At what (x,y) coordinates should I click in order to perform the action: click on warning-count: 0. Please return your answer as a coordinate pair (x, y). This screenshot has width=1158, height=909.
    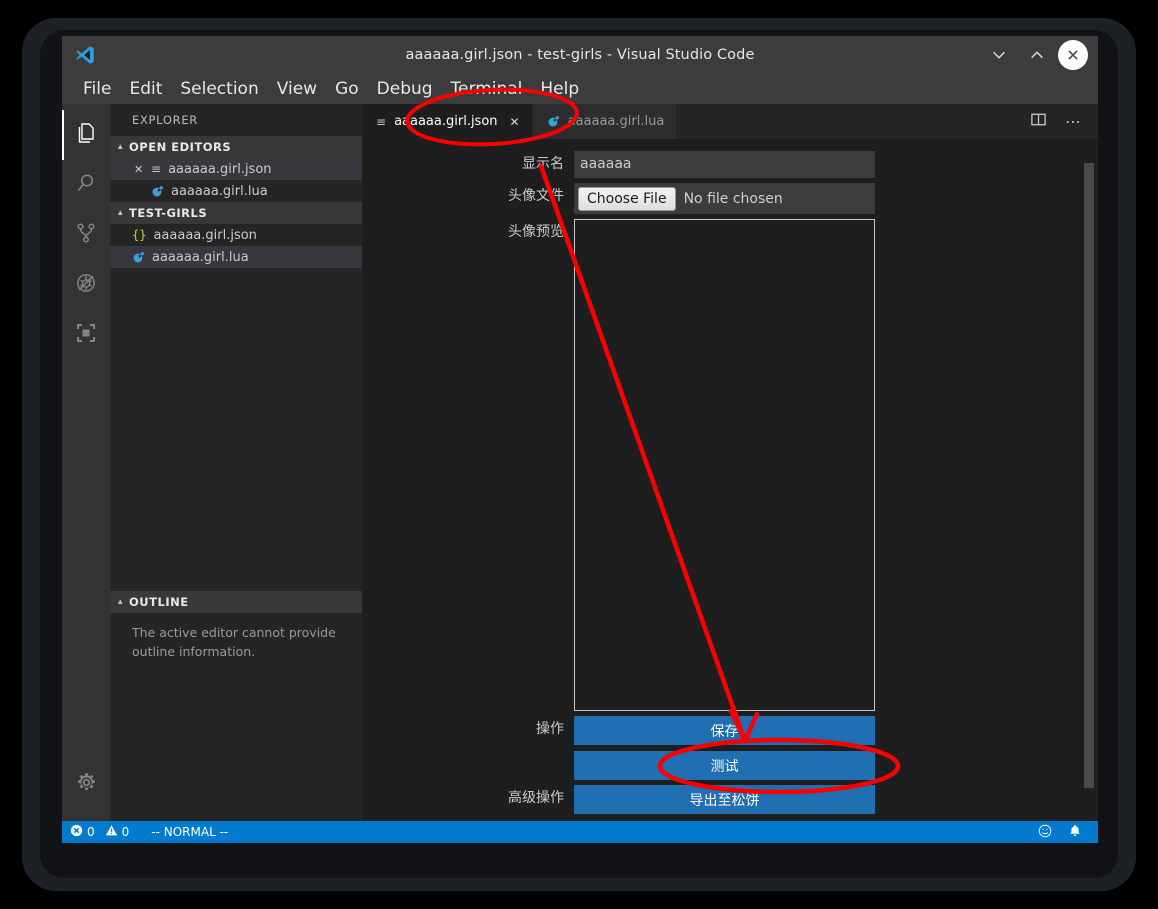
    Looking at the image, I should click on (125, 832).